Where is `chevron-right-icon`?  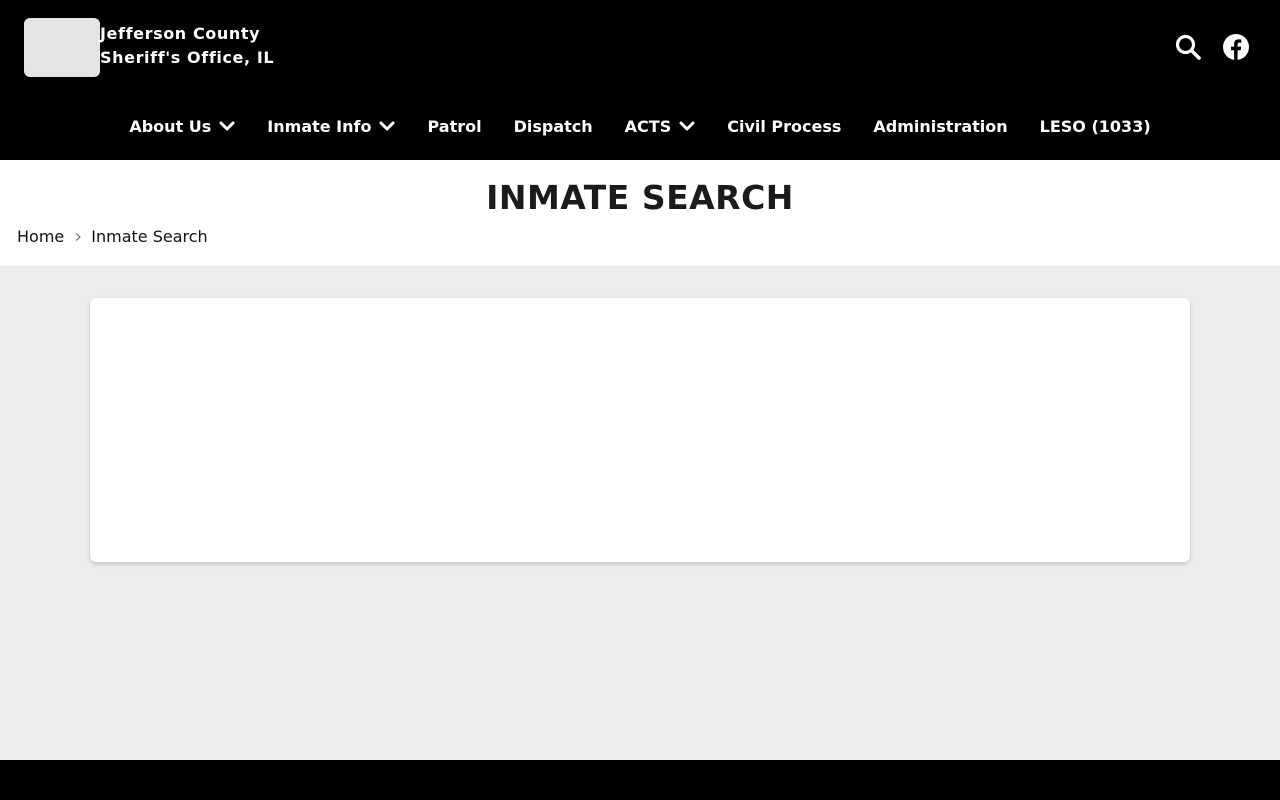
chevron-right-icon is located at coordinates (78, 236).